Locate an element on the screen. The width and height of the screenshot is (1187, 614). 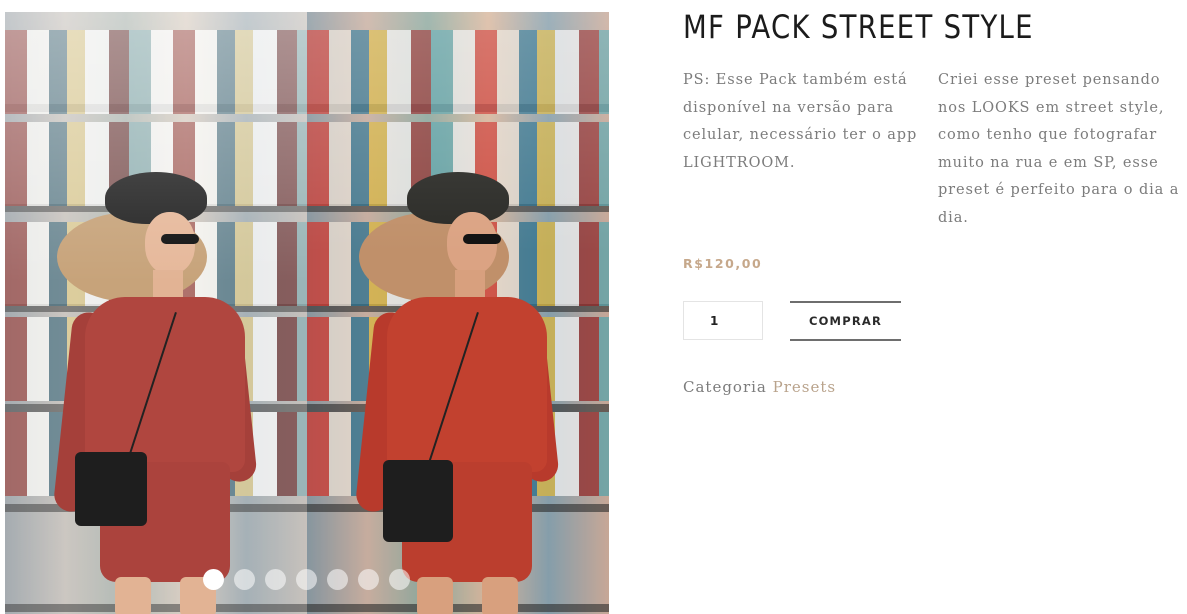
product-price: R$120,00 is located at coordinates (723, 263).